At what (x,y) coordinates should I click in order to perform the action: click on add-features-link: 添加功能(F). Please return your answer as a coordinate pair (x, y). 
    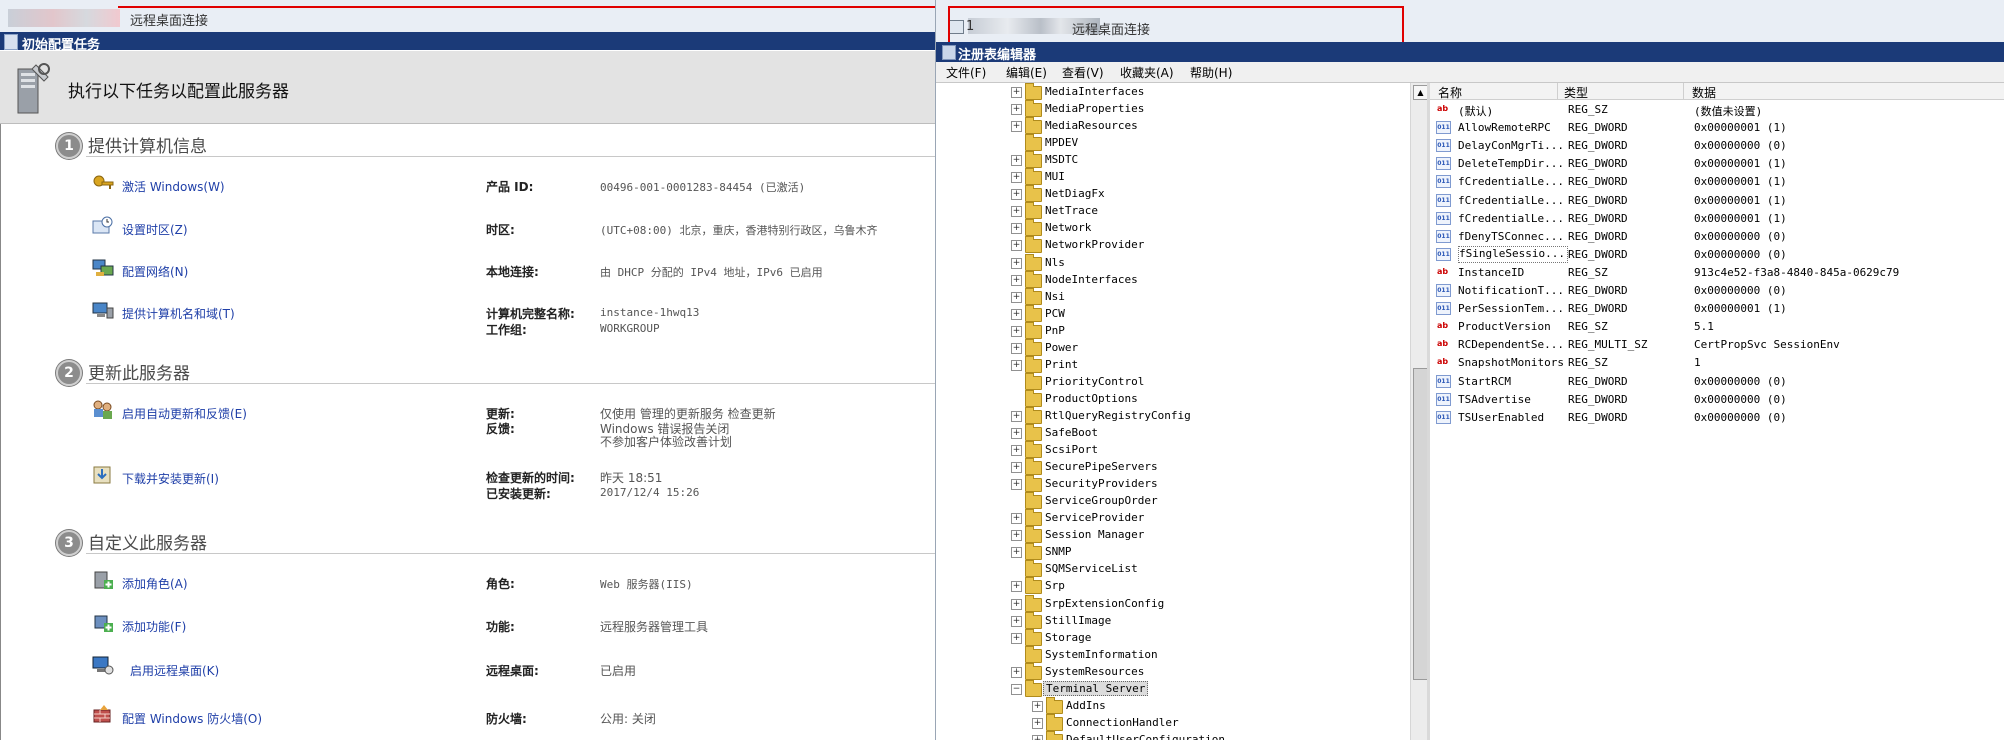
    Looking at the image, I should click on (154, 626).